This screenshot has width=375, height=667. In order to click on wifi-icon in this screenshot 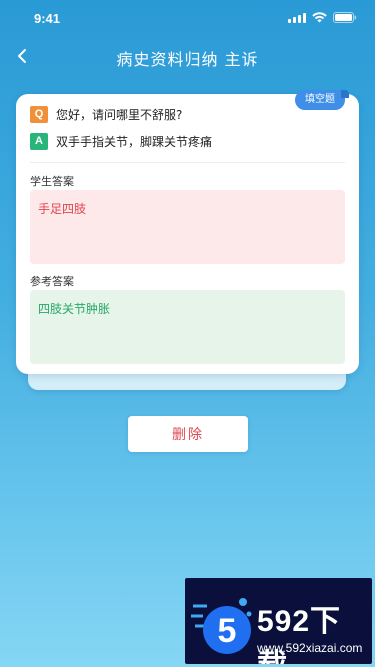, I will do `click(319, 17)`.